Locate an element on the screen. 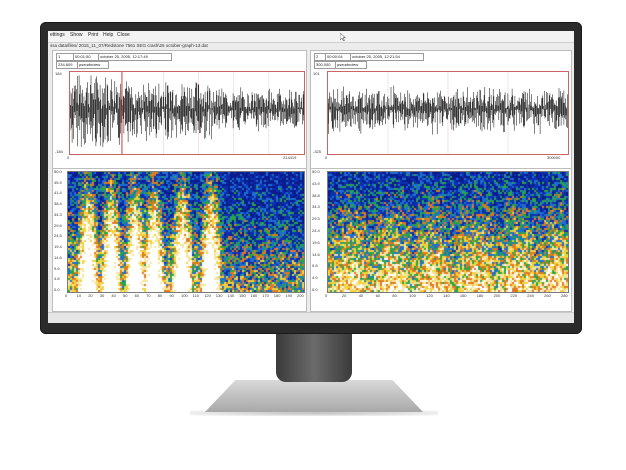  rsx-tick: 20 is located at coordinates (344, 295).